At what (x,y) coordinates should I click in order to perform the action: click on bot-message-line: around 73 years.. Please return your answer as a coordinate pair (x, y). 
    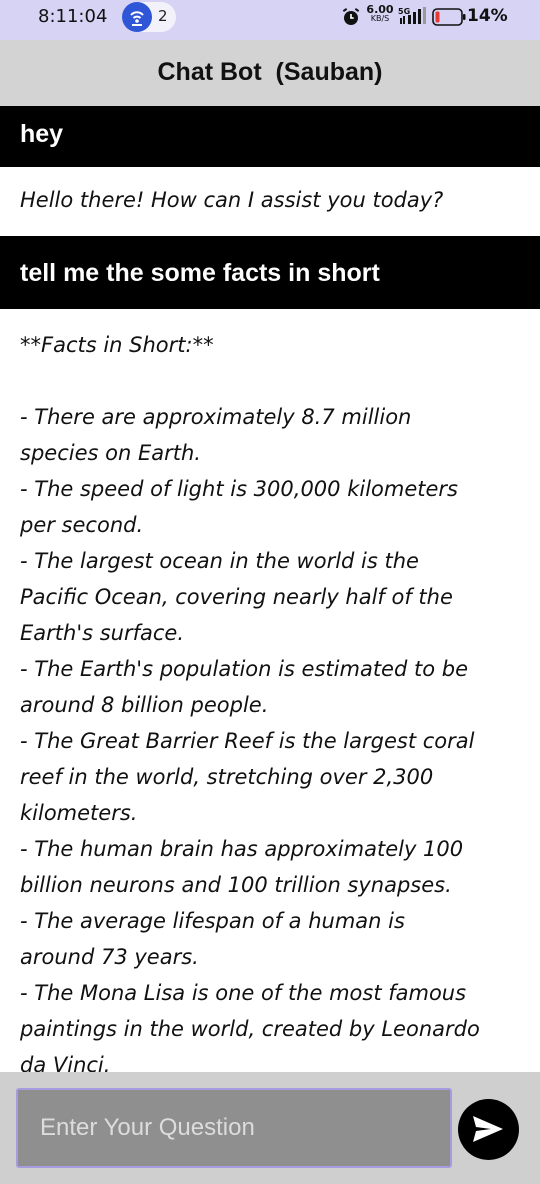
    Looking at the image, I should click on (109, 957).